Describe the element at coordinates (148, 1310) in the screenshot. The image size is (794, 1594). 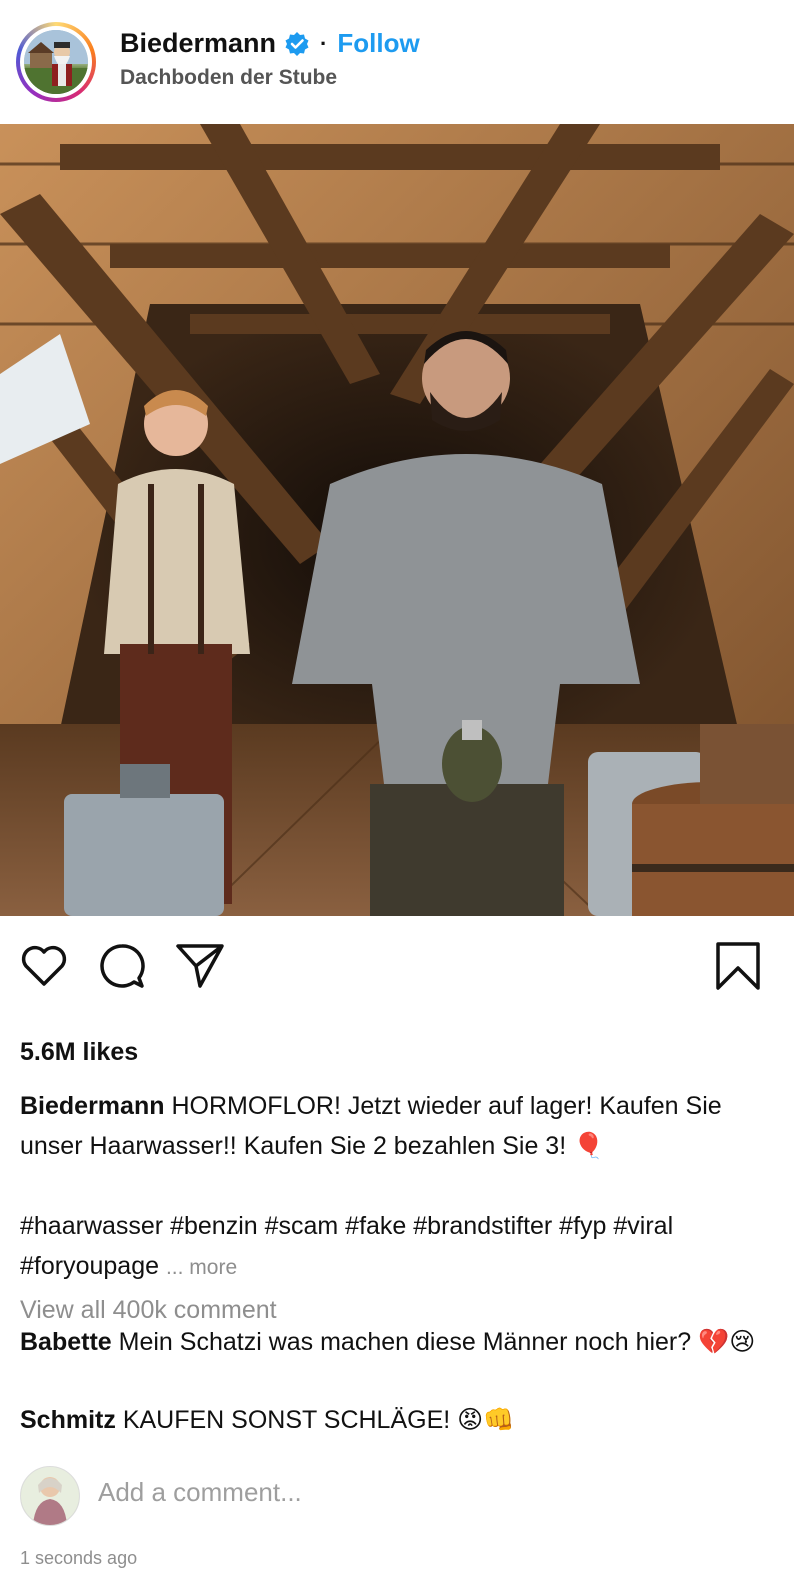
I see `view-all-comments-link: View all 400k comment` at that location.